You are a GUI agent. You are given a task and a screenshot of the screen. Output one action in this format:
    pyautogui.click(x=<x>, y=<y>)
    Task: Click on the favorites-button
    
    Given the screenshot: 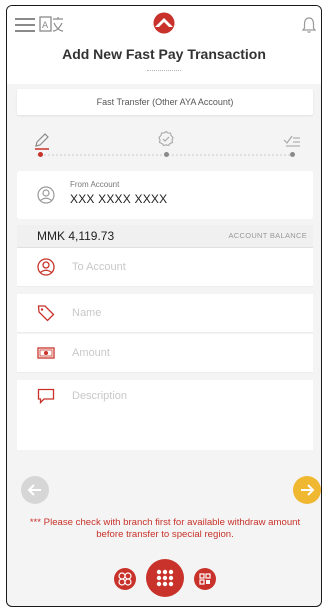 What is the action you would take?
    pyautogui.click(x=125, y=579)
    